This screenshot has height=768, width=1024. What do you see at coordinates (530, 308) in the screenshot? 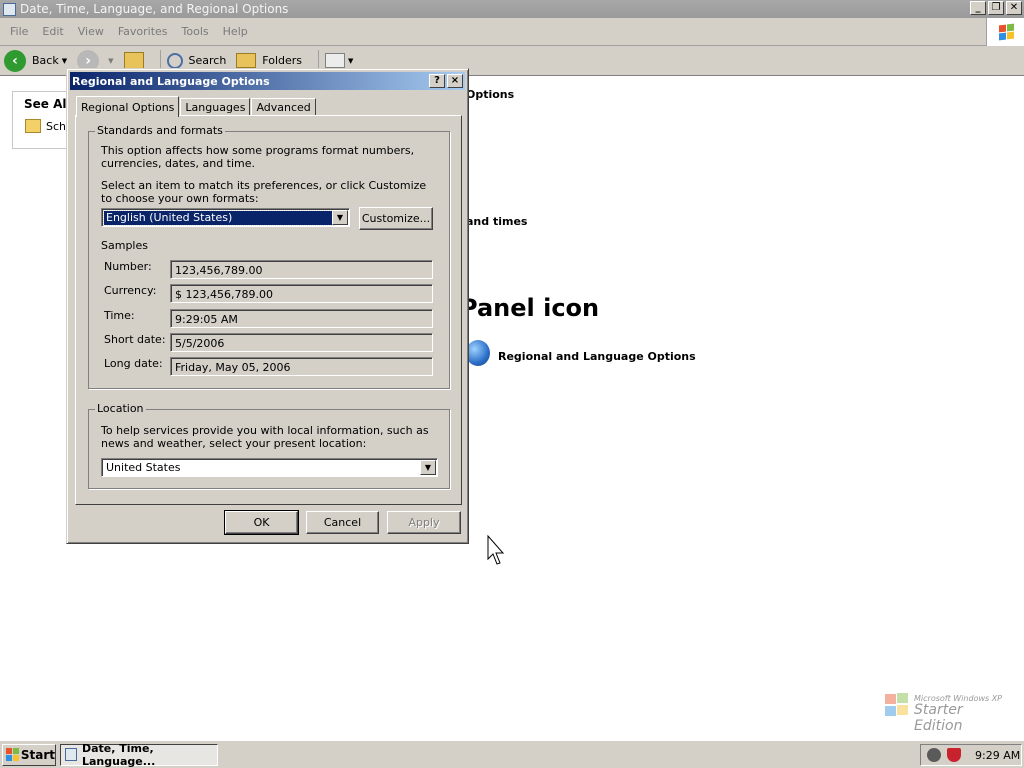
I see `panel-icon-heading: Panel icon` at bounding box center [530, 308].